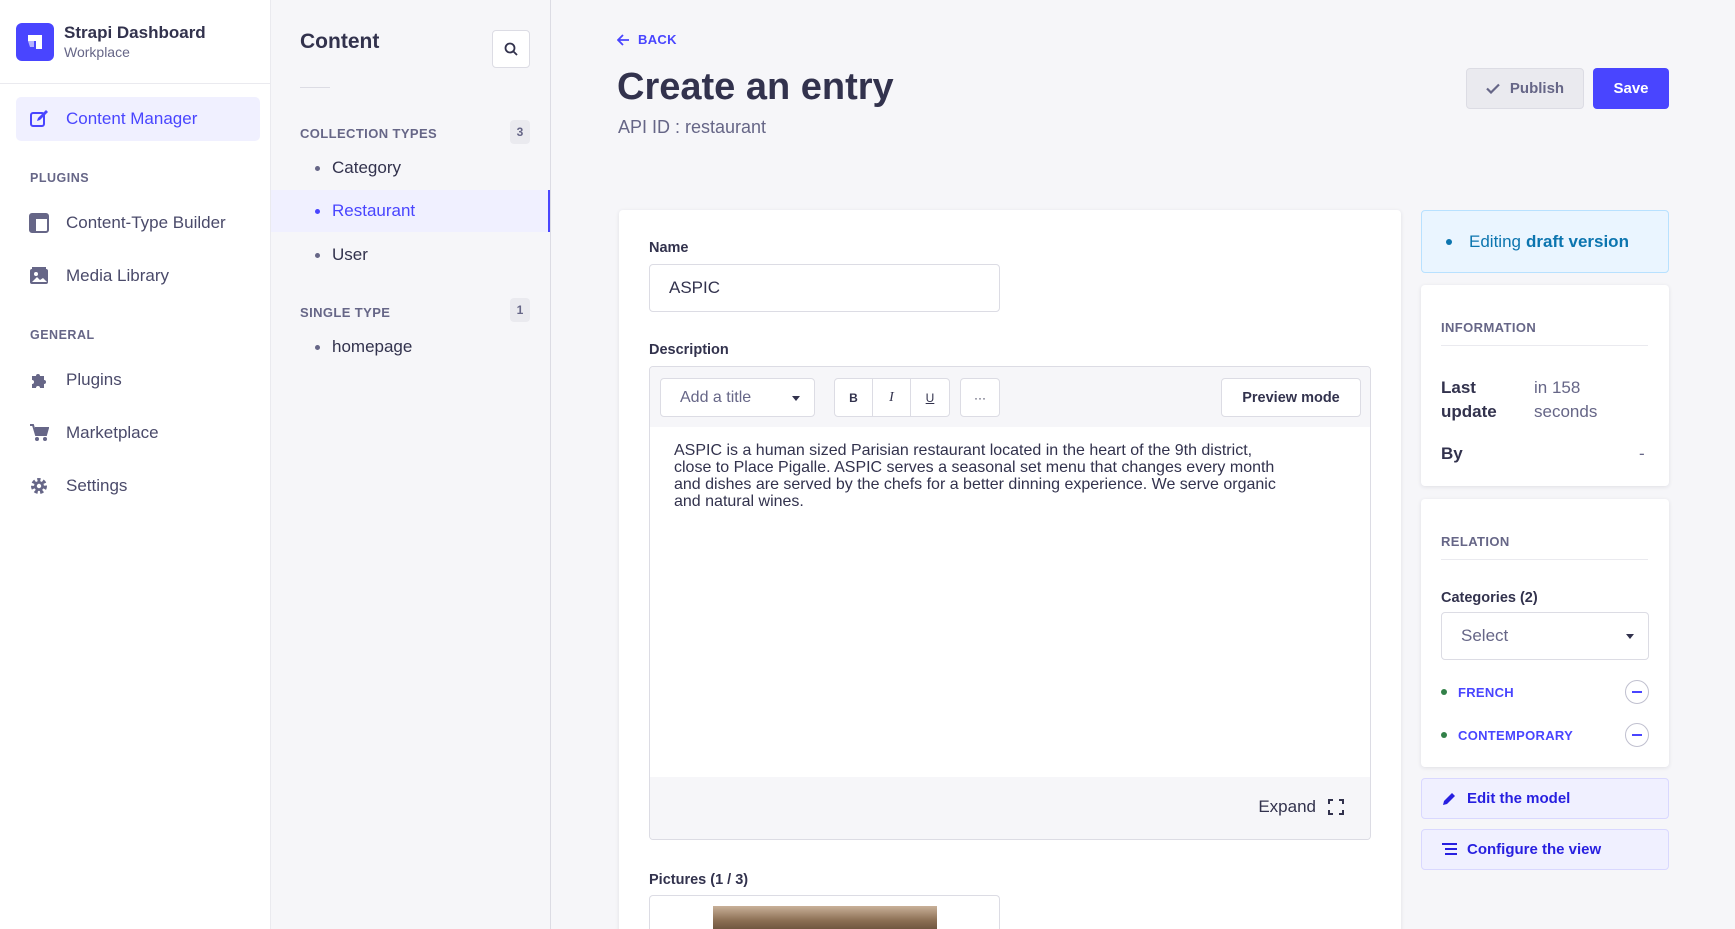  I want to click on subnav-item-homepage: homepage, so click(410, 347).